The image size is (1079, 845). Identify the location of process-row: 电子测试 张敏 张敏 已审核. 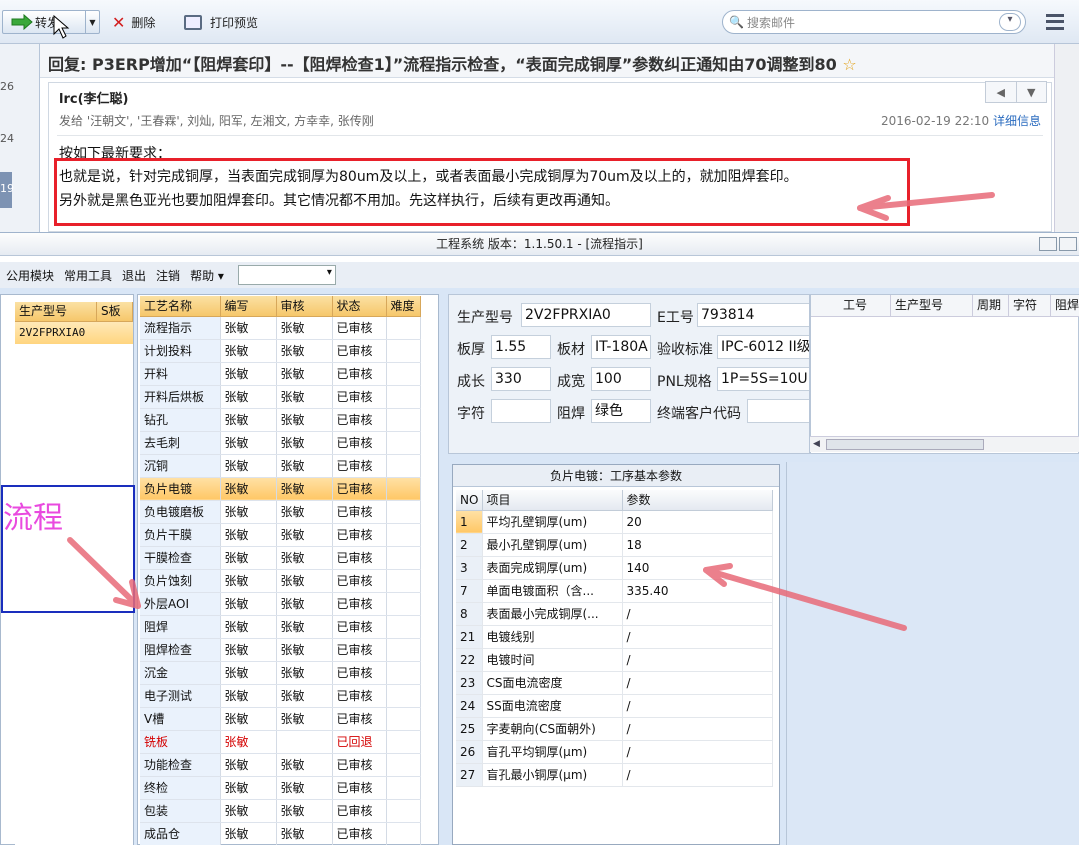
(280, 696).